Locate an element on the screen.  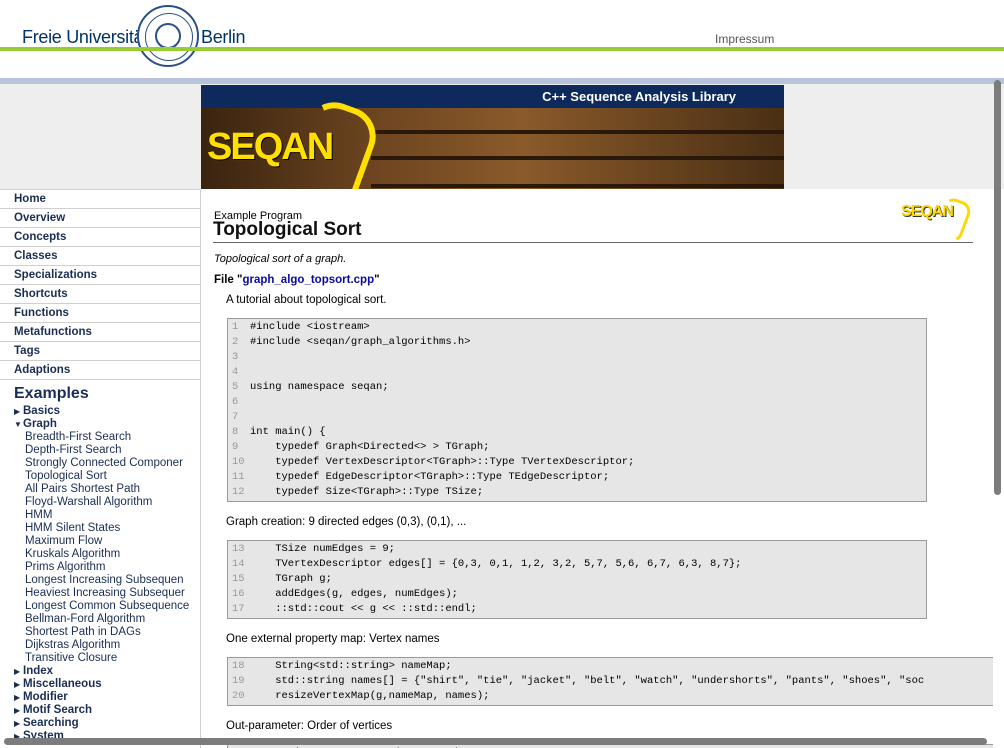
tree-item: Depth-First Search is located at coordinates (100, 450).